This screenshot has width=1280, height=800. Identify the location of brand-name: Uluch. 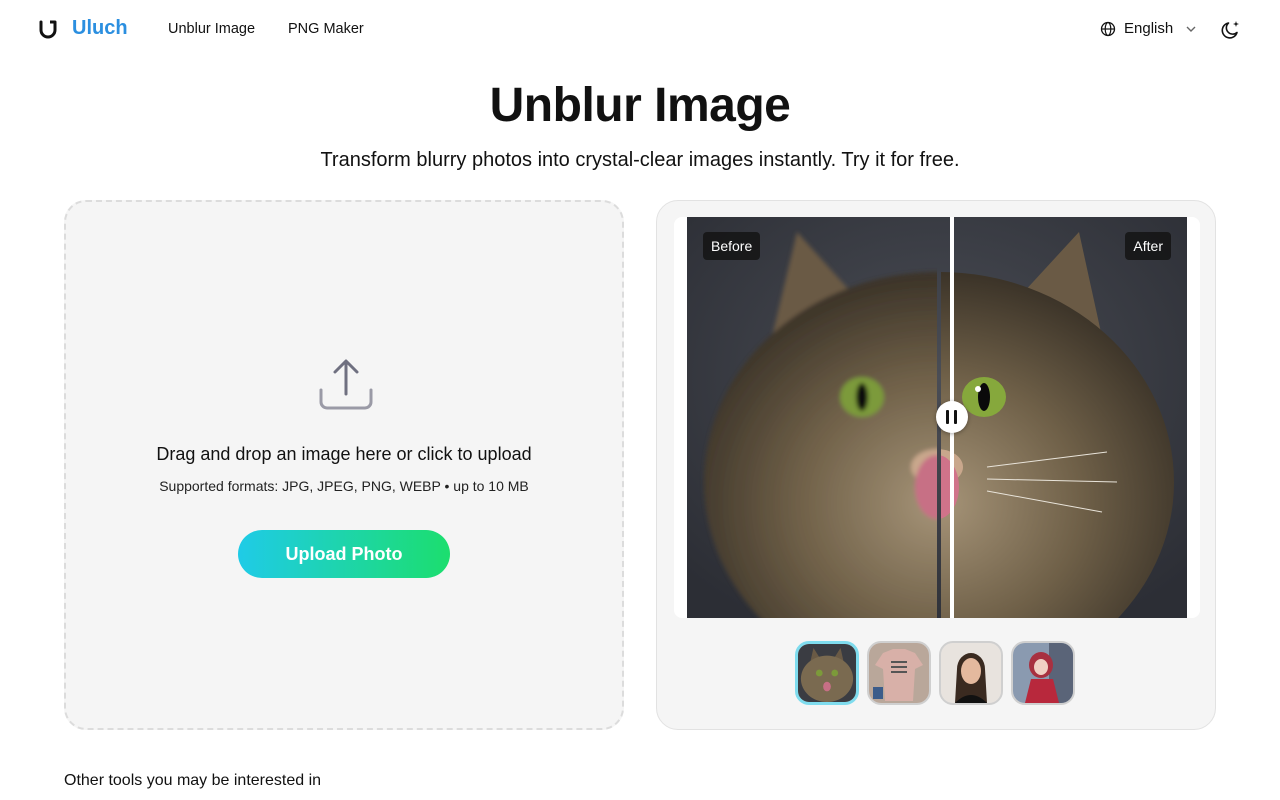
(100, 28).